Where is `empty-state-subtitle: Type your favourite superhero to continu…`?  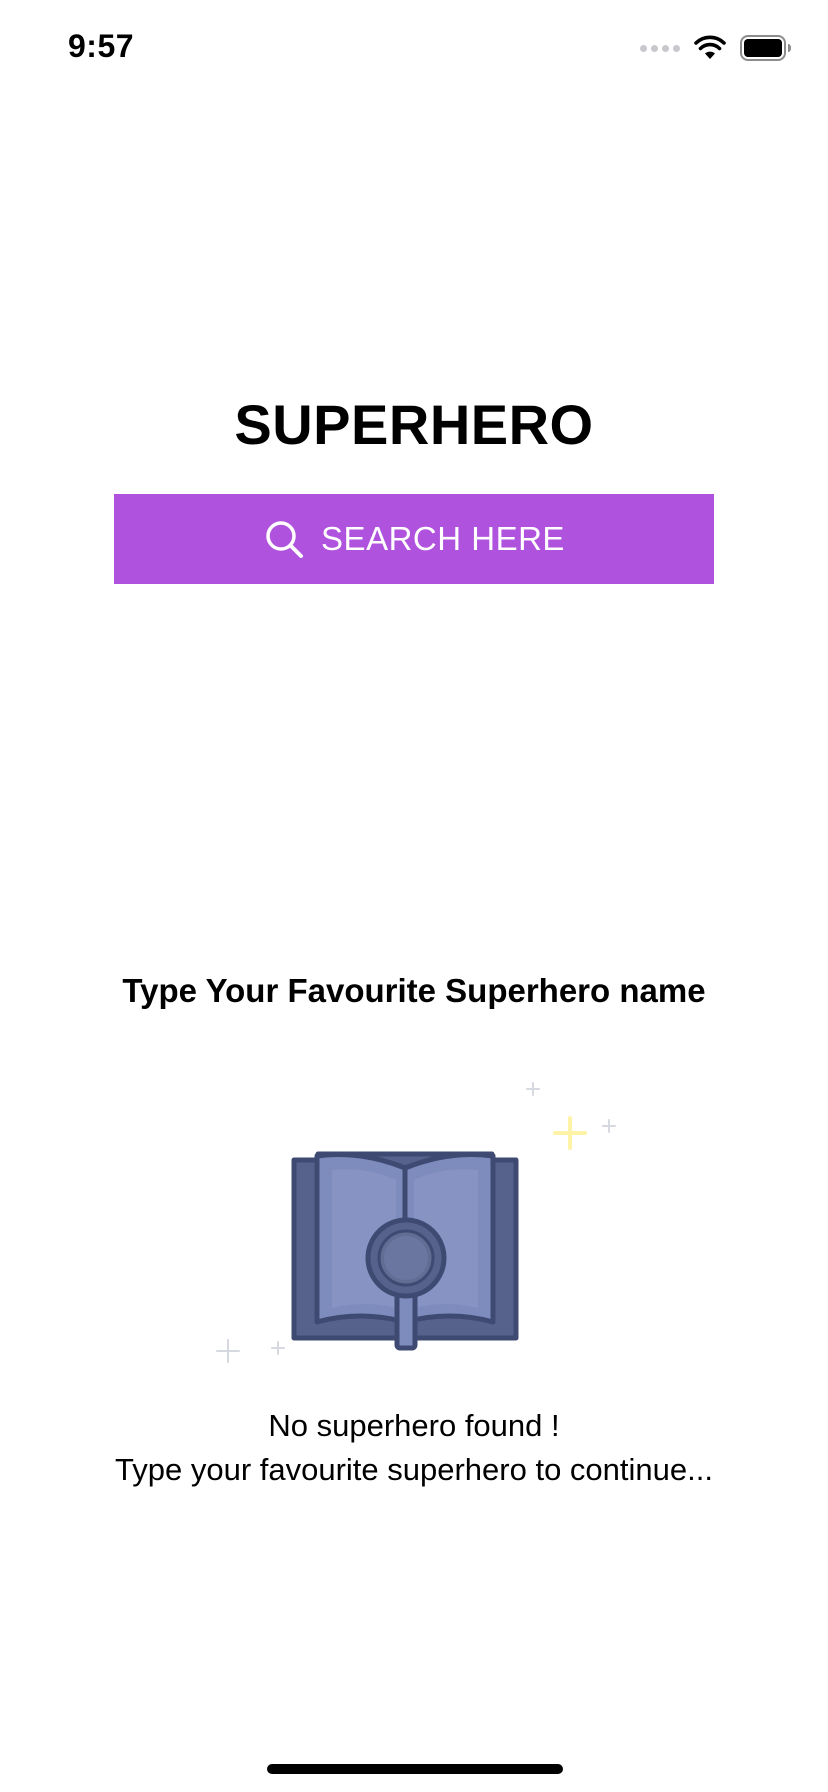 empty-state-subtitle: Type your favourite superhero to continu… is located at coordinates (414, 1469).